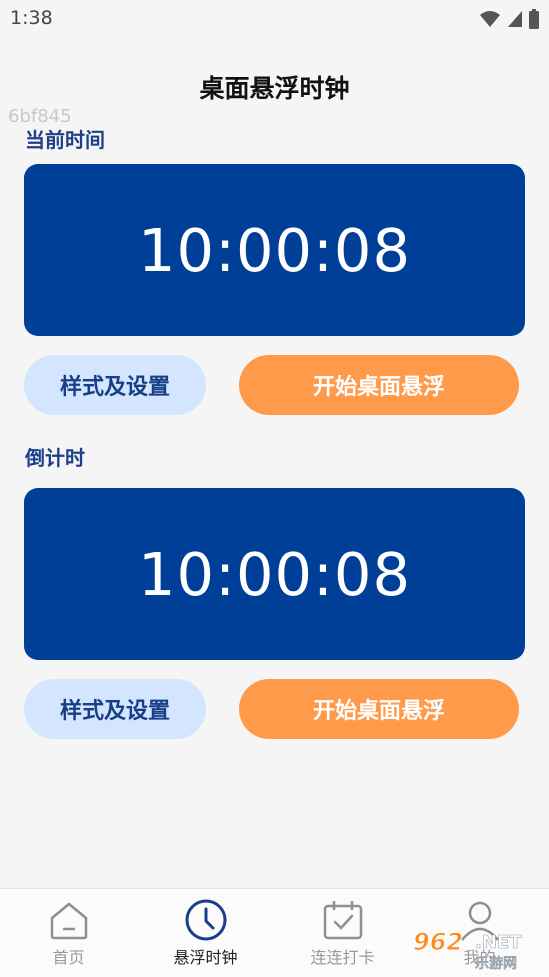  I want to click on nav-label-float-clock: 悬浮时钟, so click(205, 957).